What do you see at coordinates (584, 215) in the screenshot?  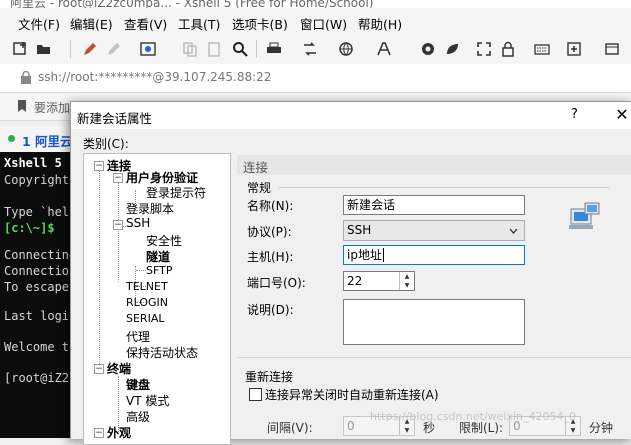 I see `network-computer-icon` at bounding box center [584, 215].